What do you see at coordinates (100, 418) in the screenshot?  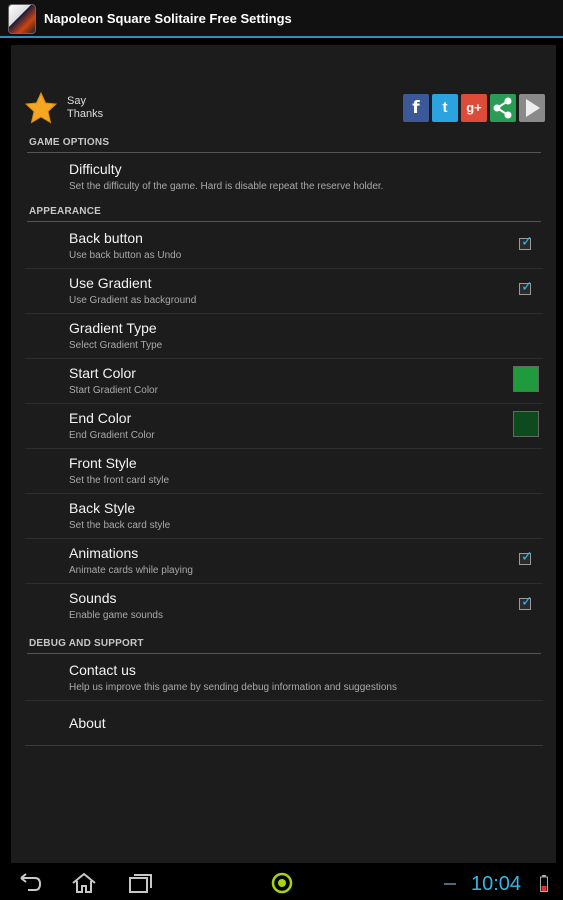 I see `pref-title: End Color` at bounding box center [100, 418].